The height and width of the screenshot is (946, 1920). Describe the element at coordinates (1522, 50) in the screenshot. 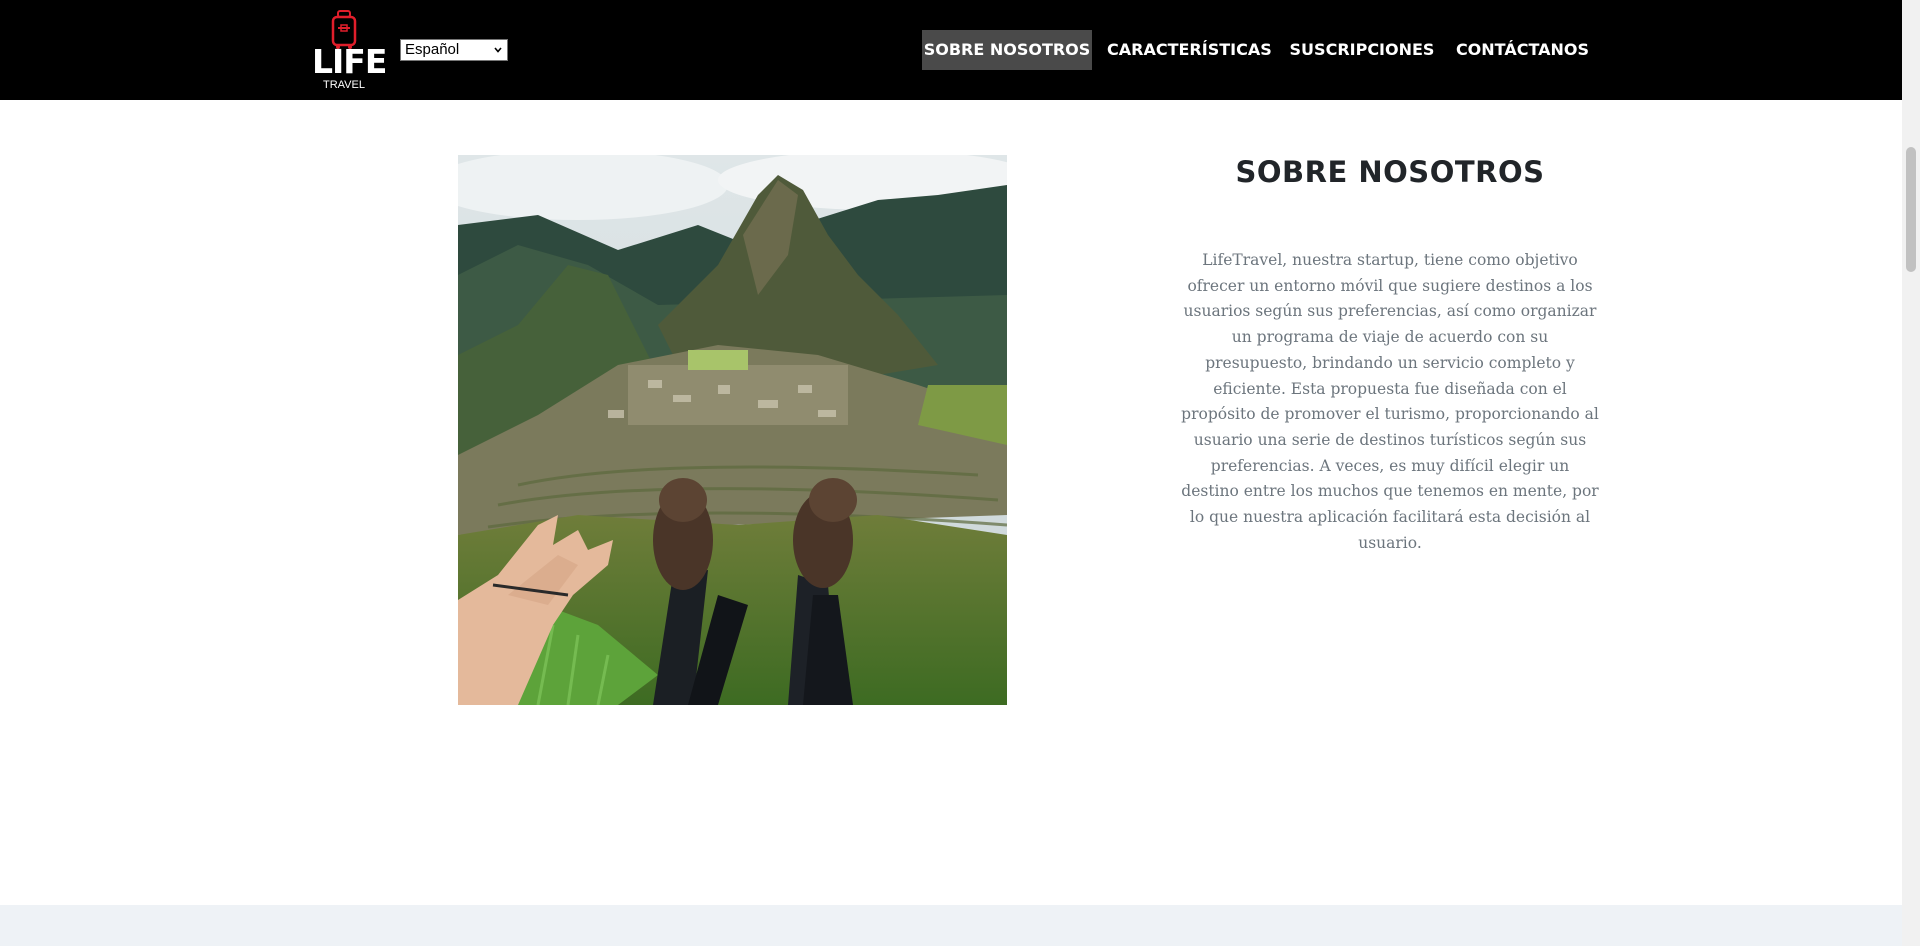

I see `nav-item-contactanos: CONTÁCTANOS` at that location.